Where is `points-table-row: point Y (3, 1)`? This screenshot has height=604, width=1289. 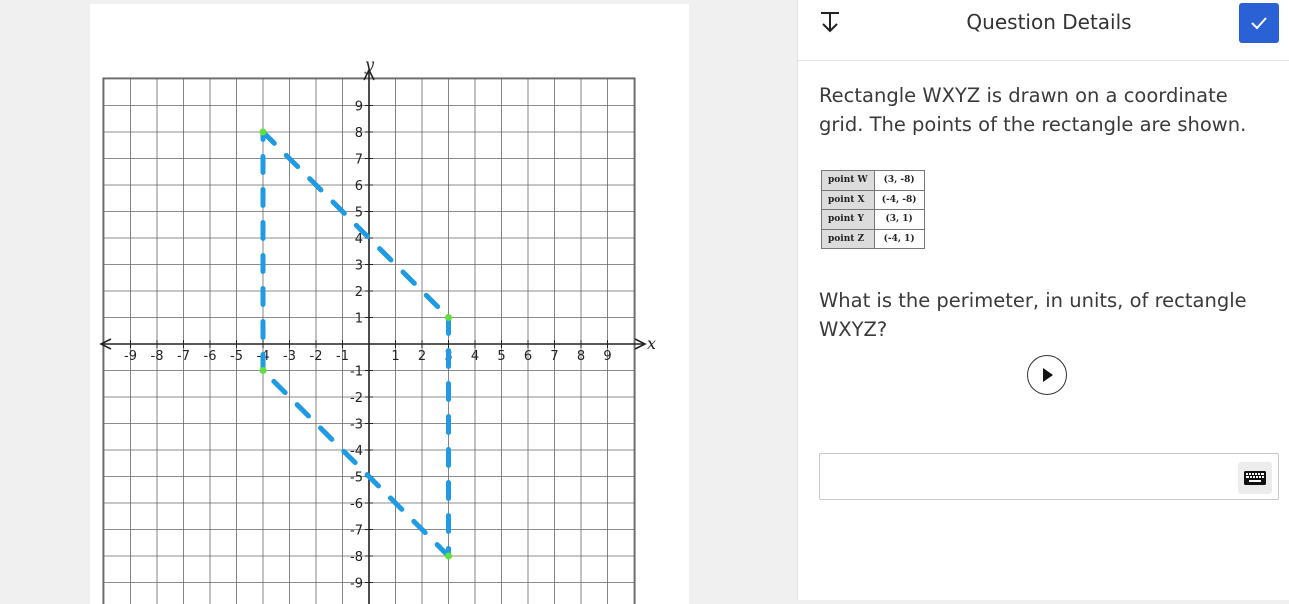
points-table-row: point Y (3, 1) is located at coordinates (873, 219).